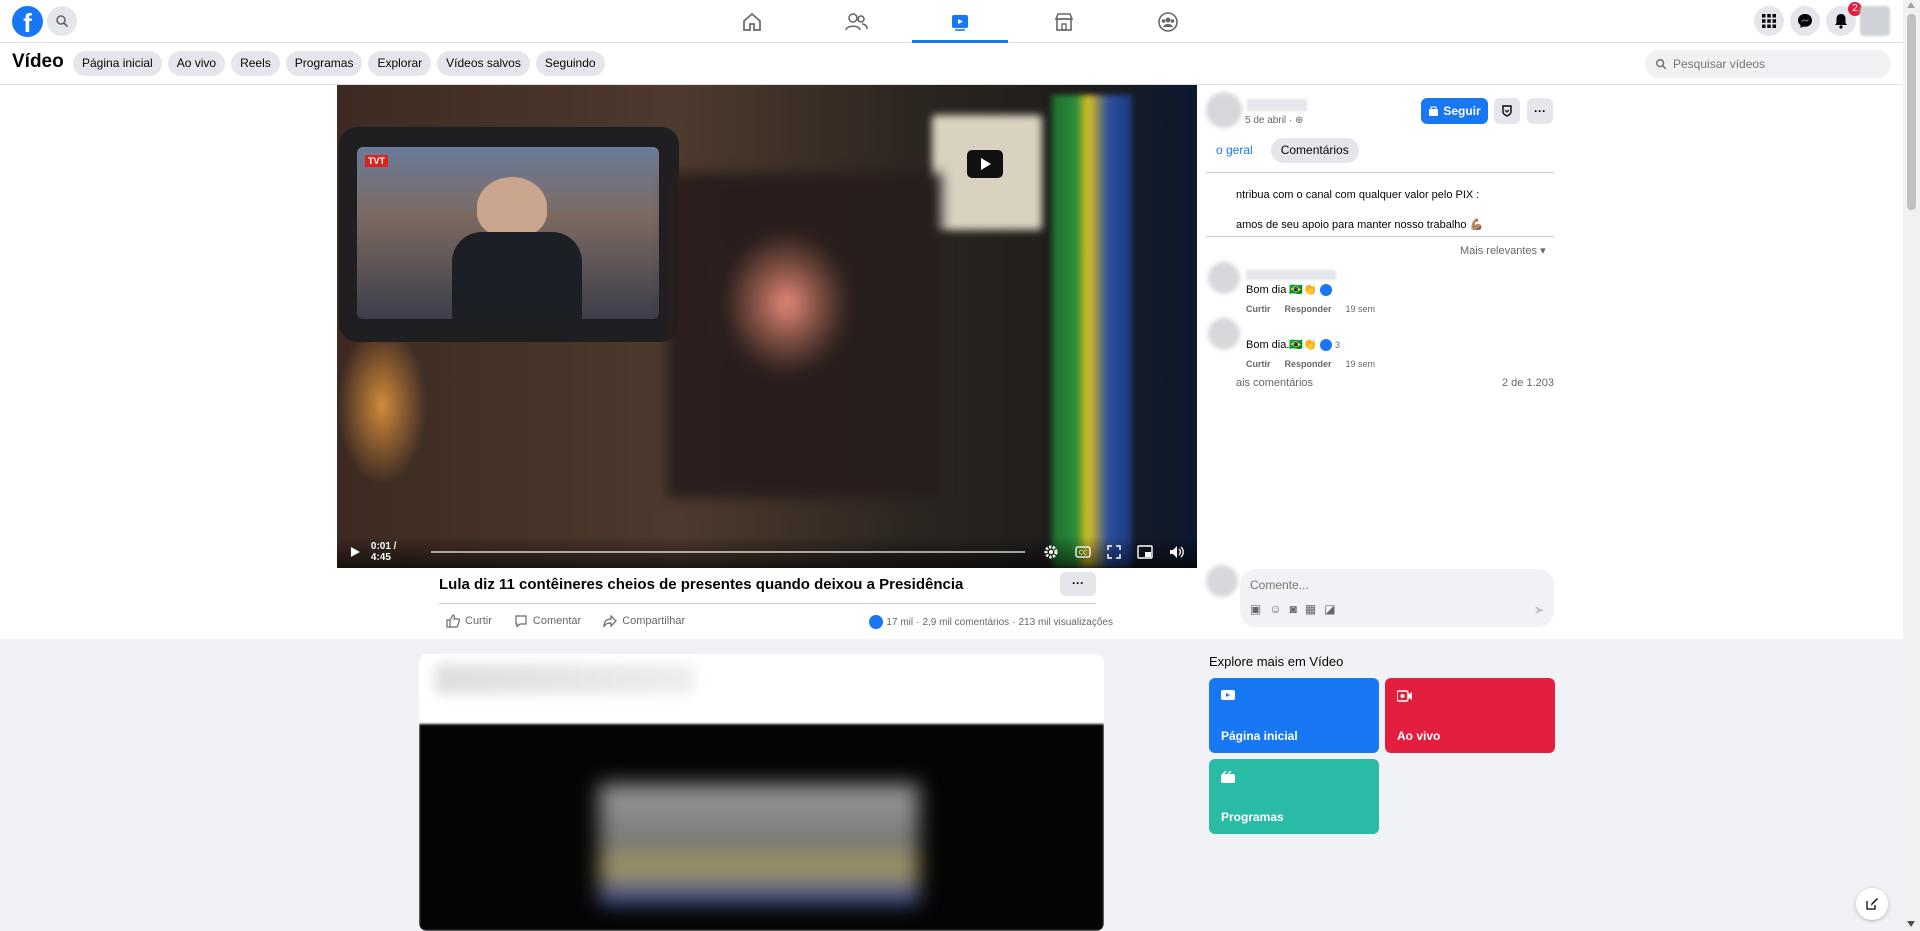 This screenshot has height=931, width=1920. Describe the element at coordinates (255, 63) in the screenshot. I see `pill-reels: Reels` at that location.